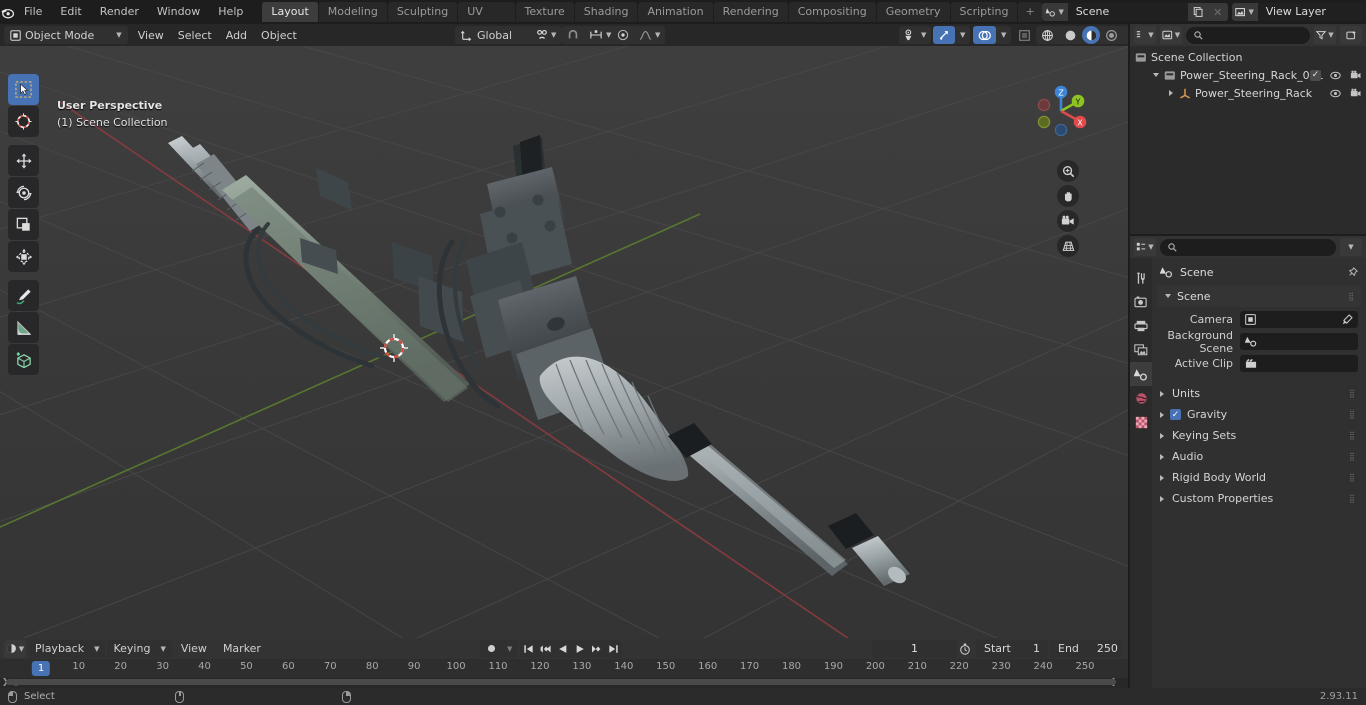 The height and width of the screenshot is (705, 1366). Describe the element at coordinates (139, 648) in the screenshot. I see `timeline-menu-keying: Keying ▼` at that location.